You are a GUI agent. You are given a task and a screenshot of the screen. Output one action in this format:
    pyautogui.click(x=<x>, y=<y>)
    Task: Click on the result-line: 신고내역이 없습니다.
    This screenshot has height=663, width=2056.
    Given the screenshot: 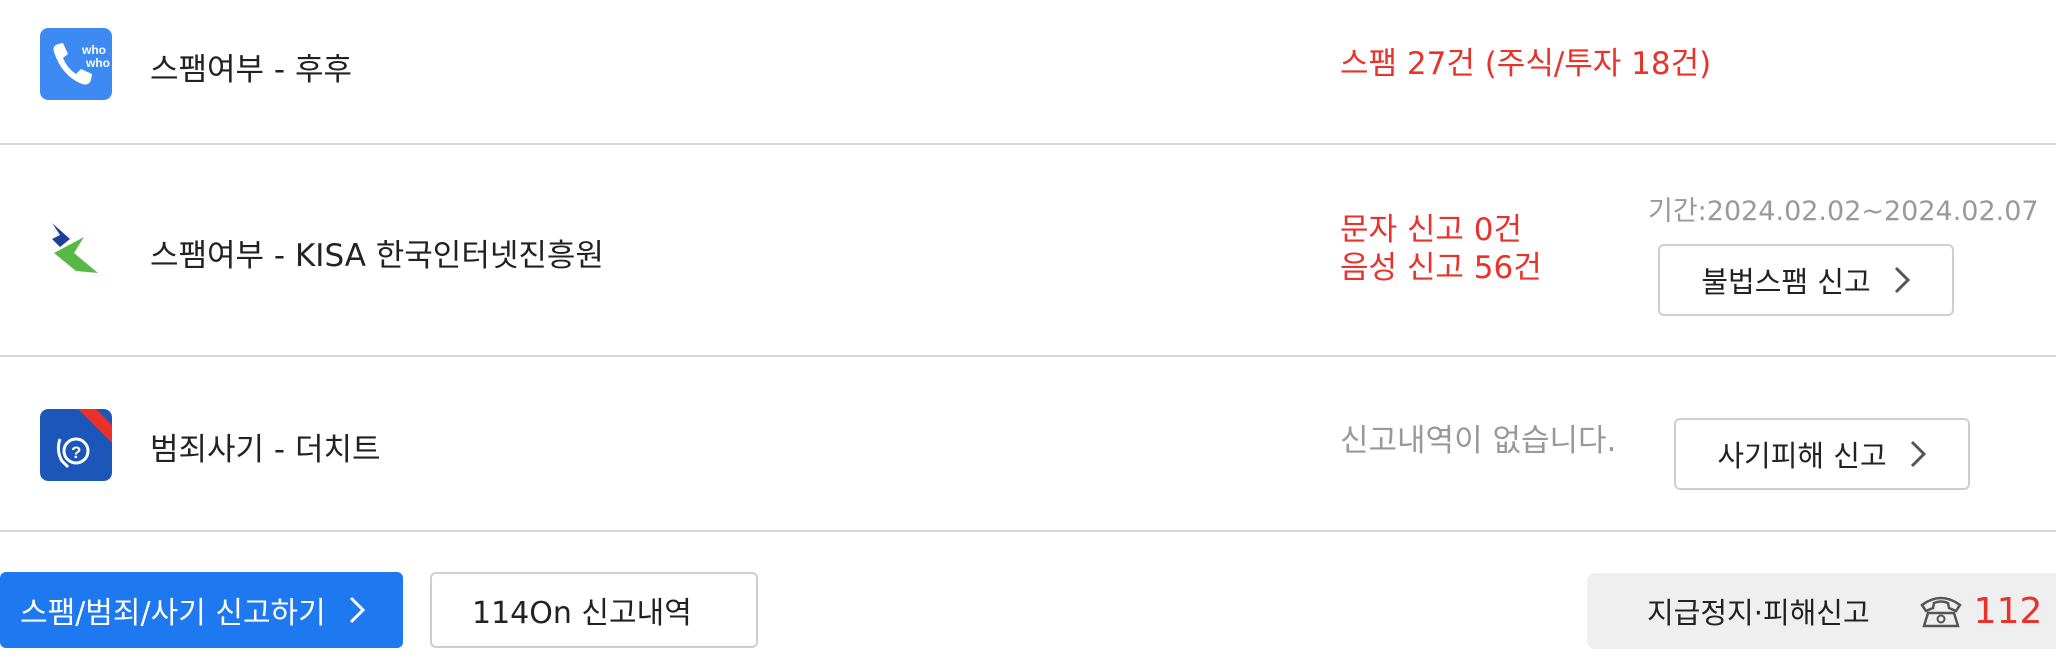 What is the action you would take?
    pyautogui.click(x=1478, y=441)
    